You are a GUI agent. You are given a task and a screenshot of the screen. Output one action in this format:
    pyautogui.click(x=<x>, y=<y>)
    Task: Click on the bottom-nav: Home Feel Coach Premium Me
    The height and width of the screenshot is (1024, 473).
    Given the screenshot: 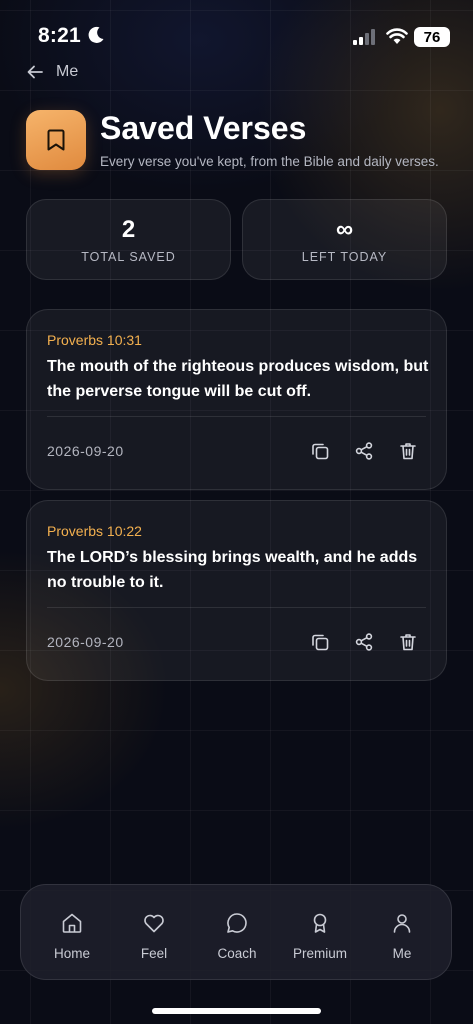 What is the action you would take?
    pyautogui.click(x=236, y=932)
    